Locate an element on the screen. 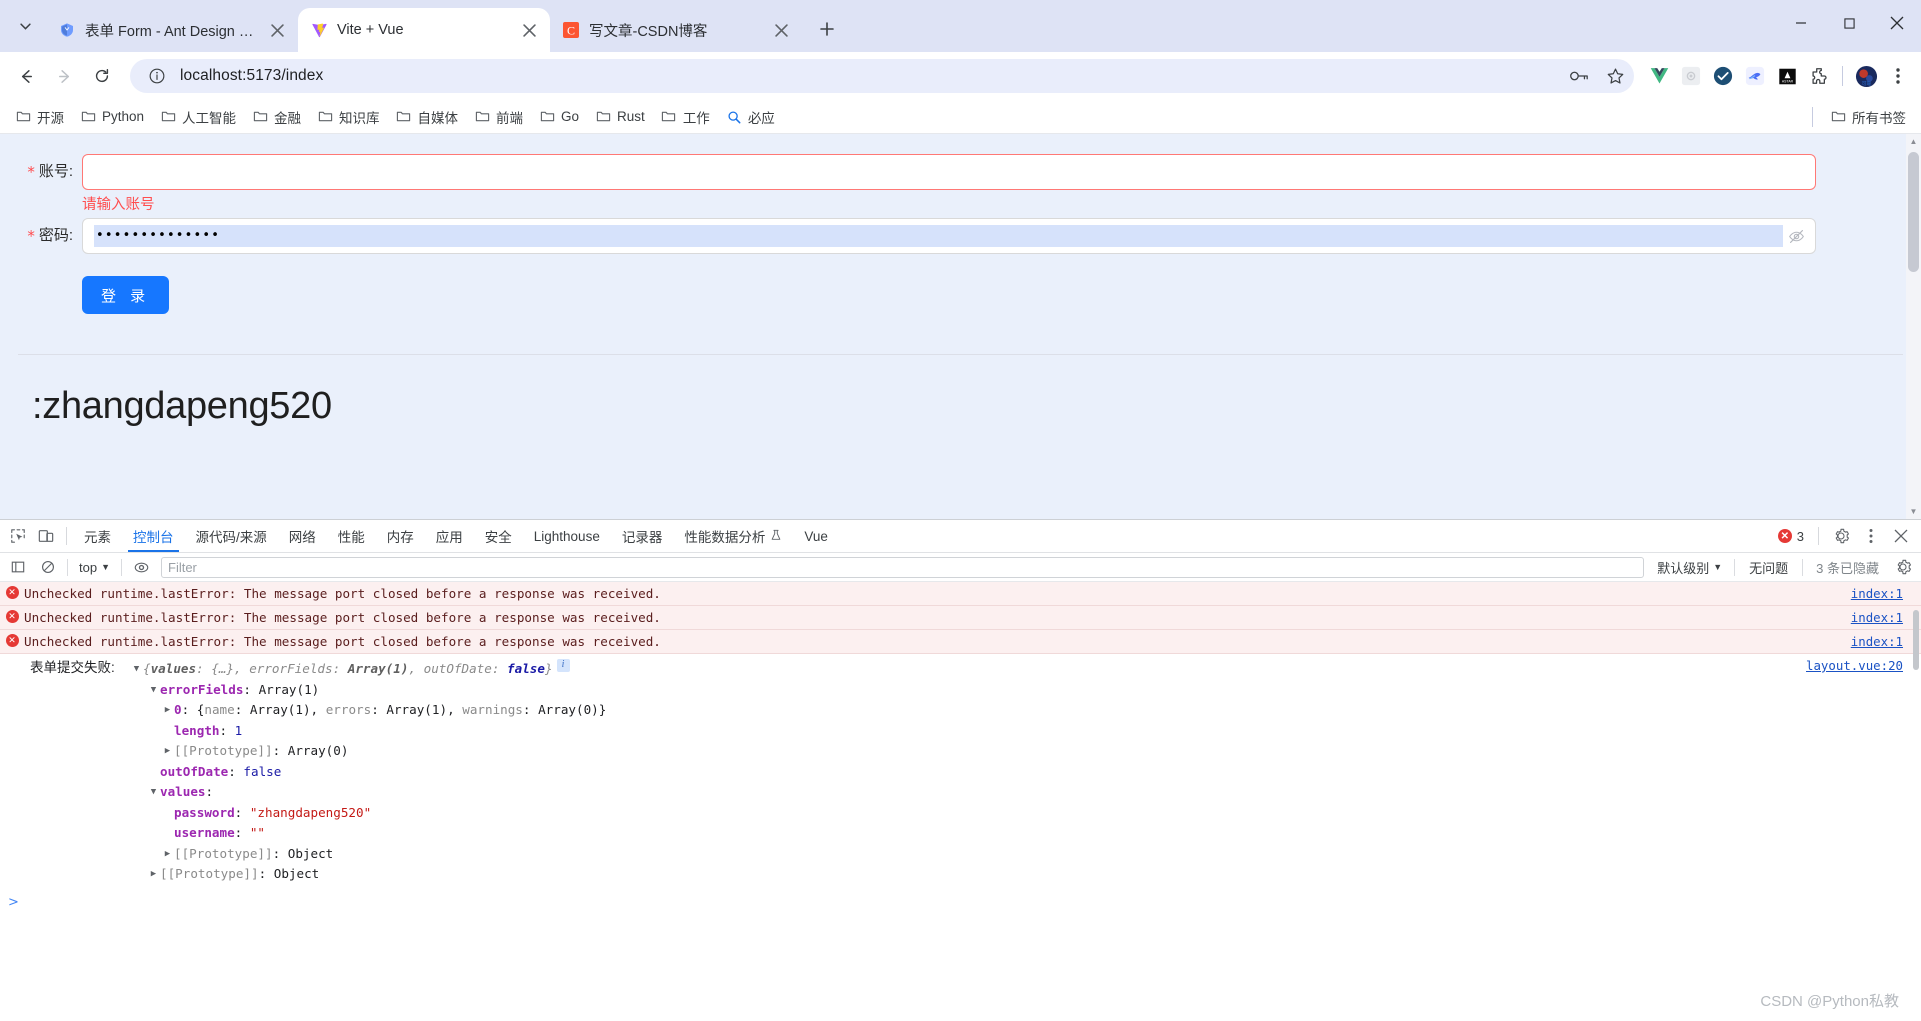  password-key-icon is located at coordinates (1579, 76).